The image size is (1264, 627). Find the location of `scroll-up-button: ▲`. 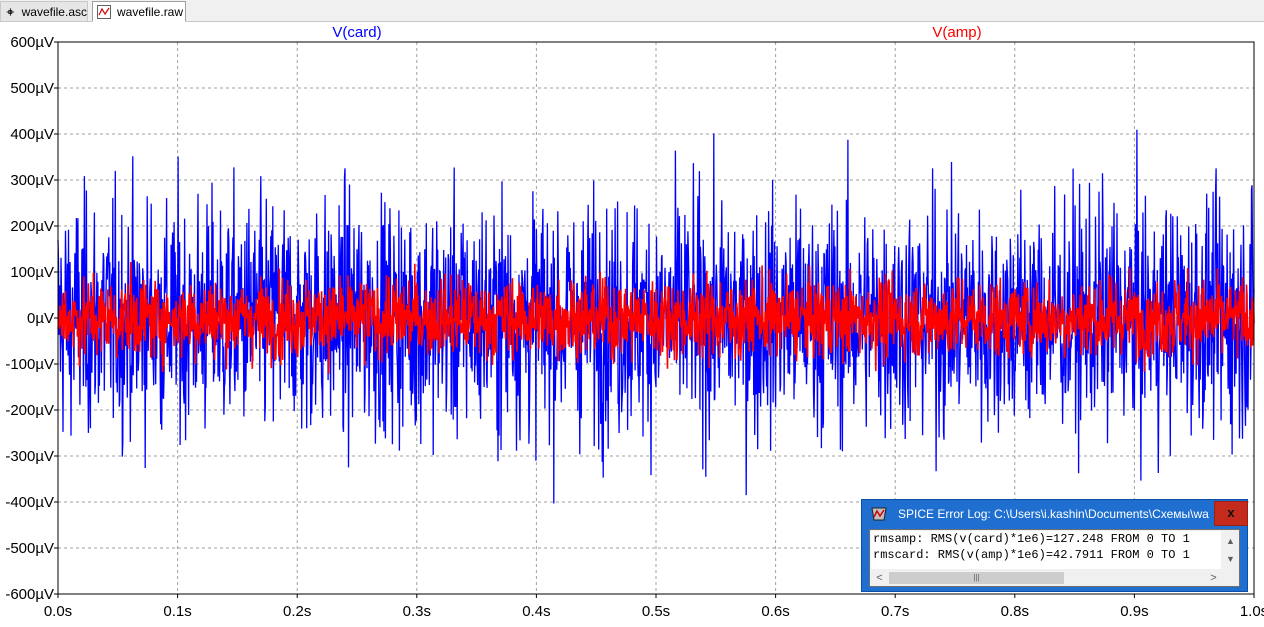

scroll-up-button: ▲ is located at coordinates (1230, 541).